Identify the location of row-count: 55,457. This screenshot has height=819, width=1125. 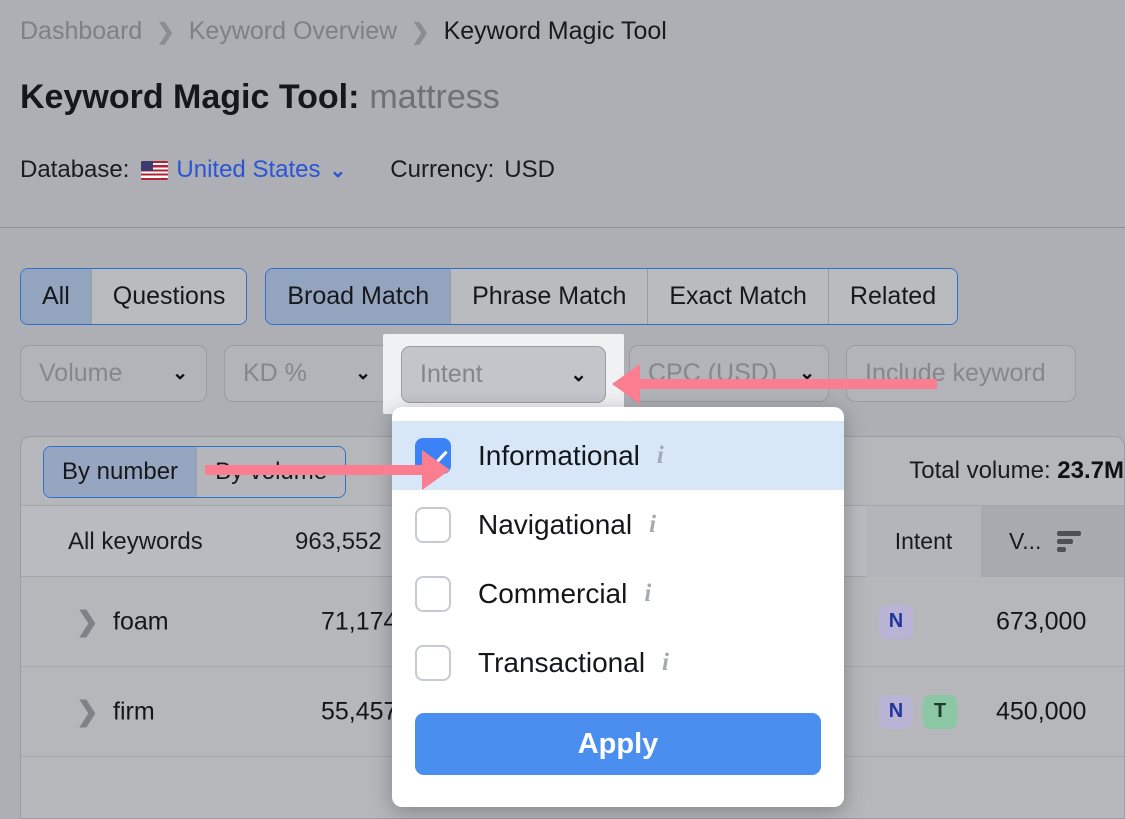
(359, 711).